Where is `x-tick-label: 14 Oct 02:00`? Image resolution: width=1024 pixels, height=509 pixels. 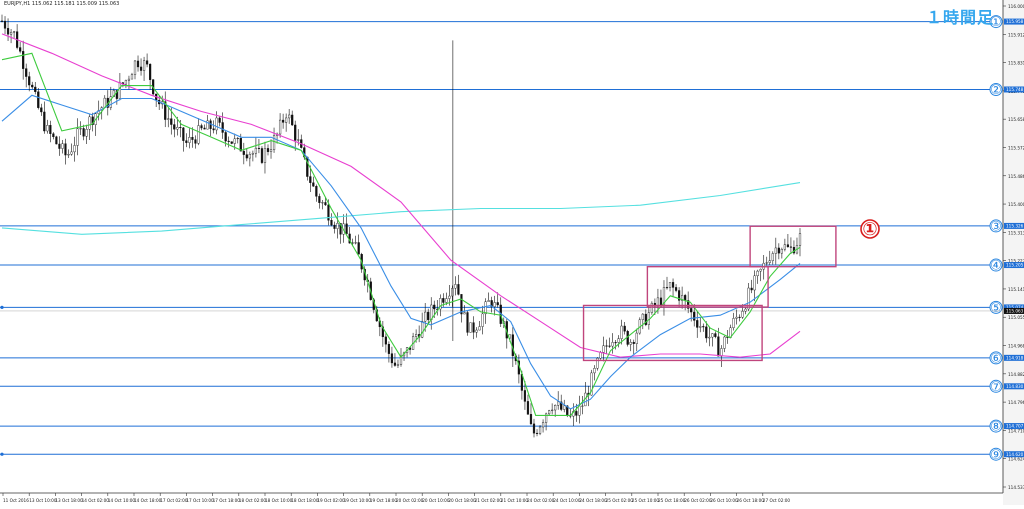
x-tick-label: 14 Oct 02:00 is located at coordinates (96, 500).